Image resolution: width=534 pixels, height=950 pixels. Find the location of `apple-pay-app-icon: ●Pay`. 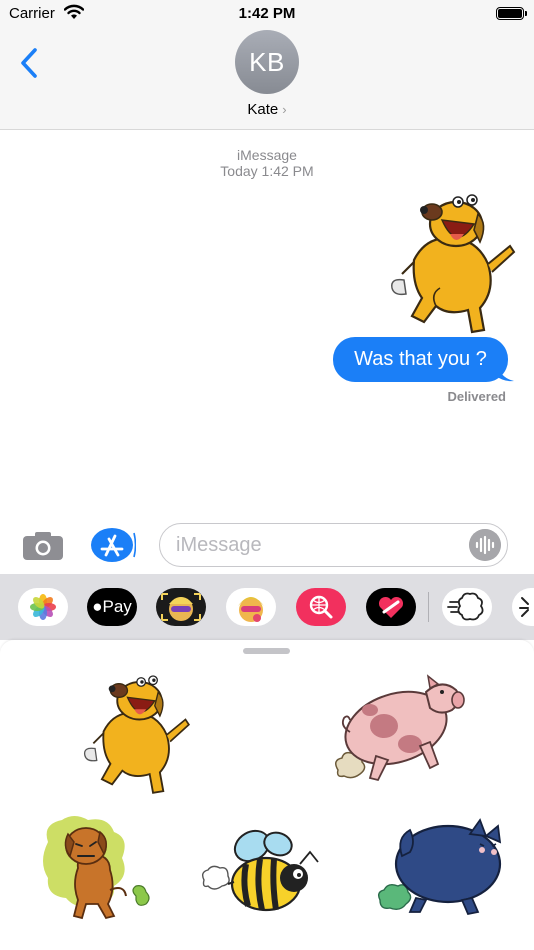

apple-pay-app-icon: ●Pay is located at coordinates (112, 607).